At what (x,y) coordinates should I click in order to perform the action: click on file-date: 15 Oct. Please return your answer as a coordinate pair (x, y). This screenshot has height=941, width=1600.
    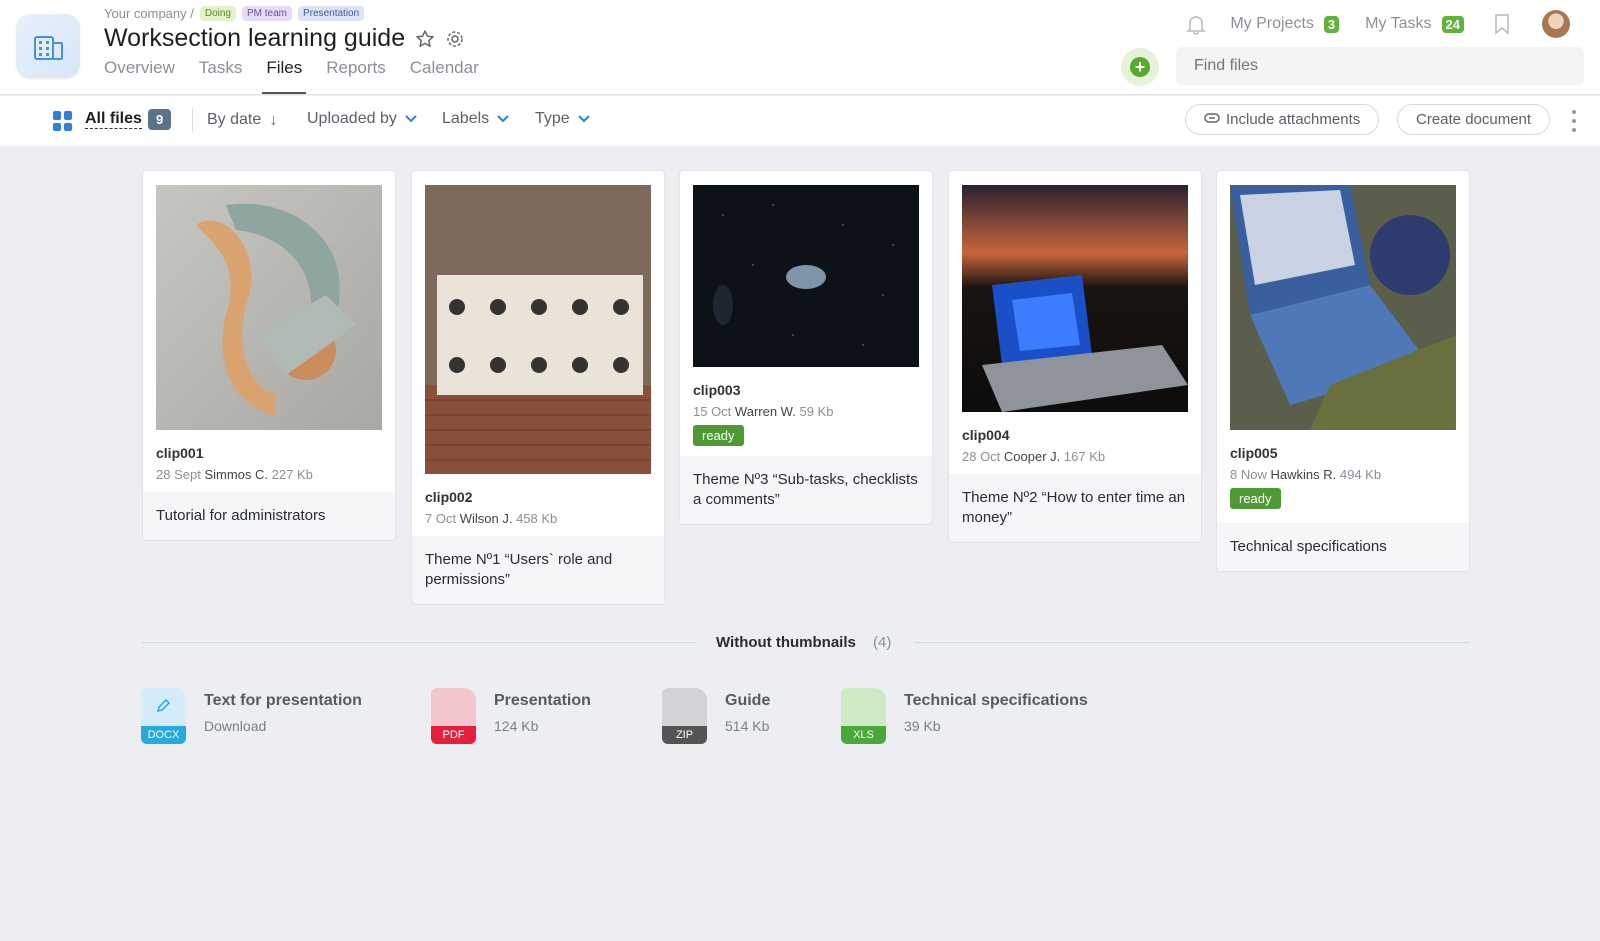
    Looking at the image, I should click on (712, 411).